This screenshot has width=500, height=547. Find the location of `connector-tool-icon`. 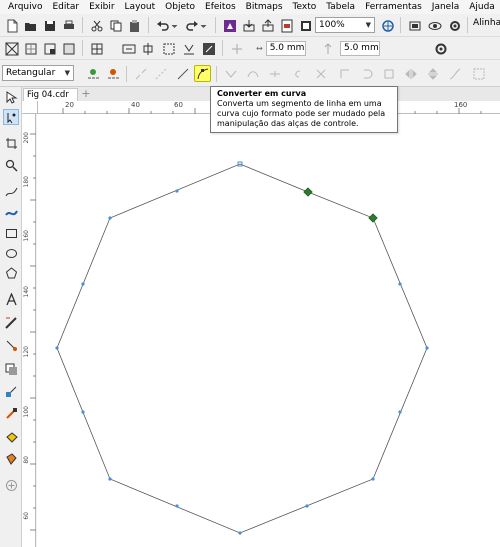

connector-tool-icon is located at coordinates (11, 345).